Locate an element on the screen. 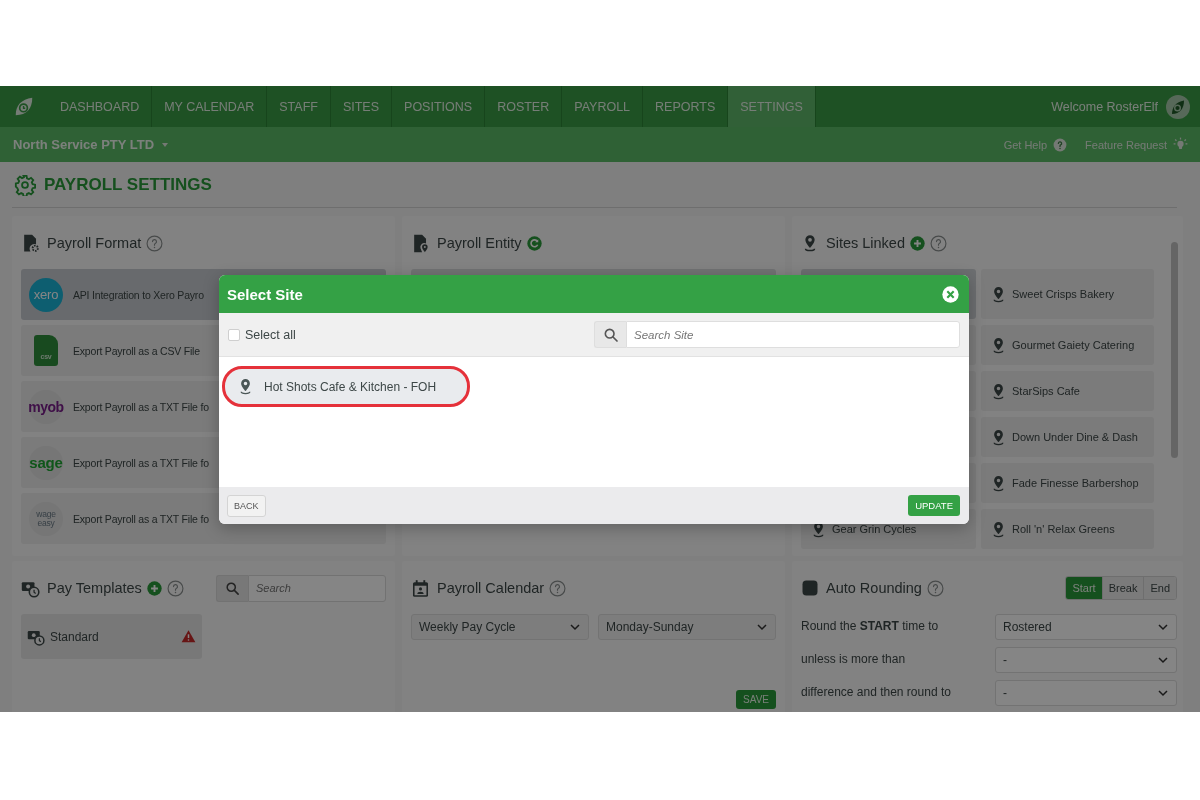  dropdown: Monday-Sunday is located at coordinates (687, 627).